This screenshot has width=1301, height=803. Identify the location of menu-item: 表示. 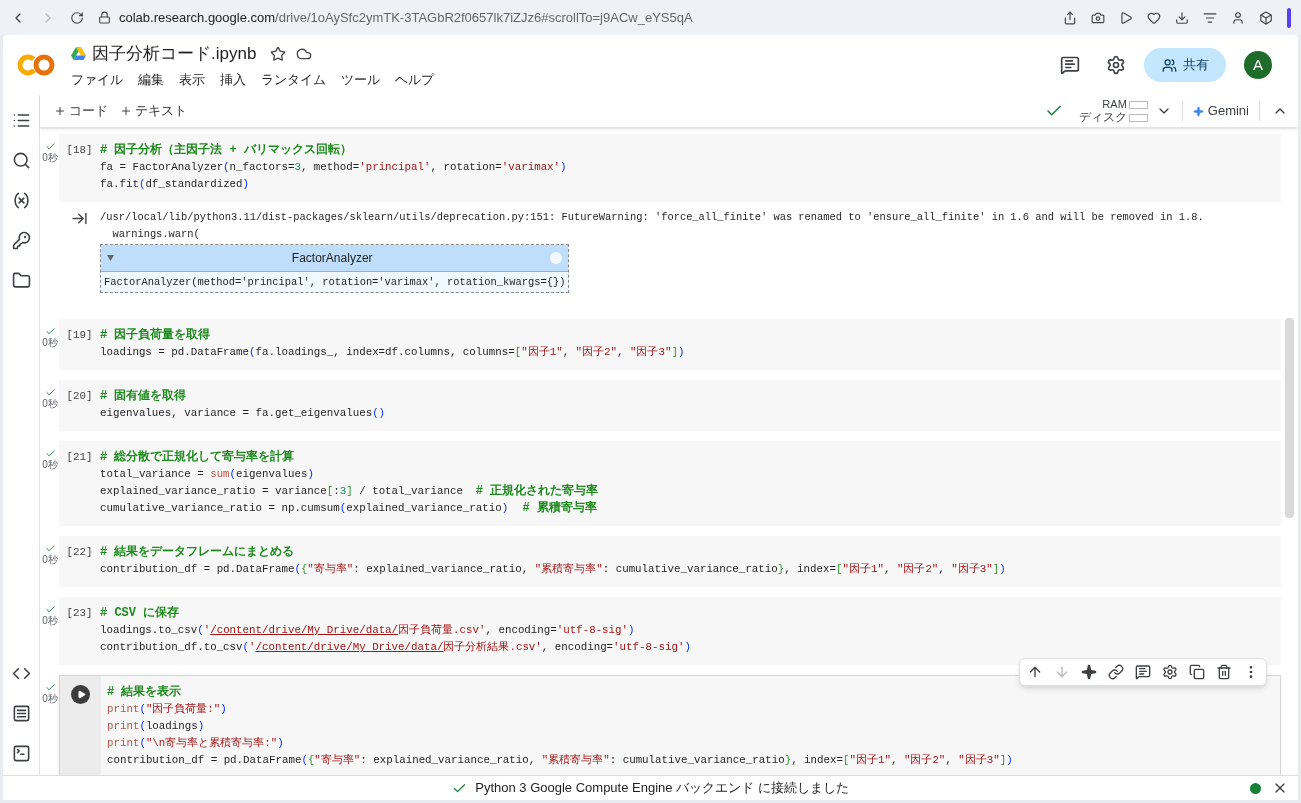
(192, 79).